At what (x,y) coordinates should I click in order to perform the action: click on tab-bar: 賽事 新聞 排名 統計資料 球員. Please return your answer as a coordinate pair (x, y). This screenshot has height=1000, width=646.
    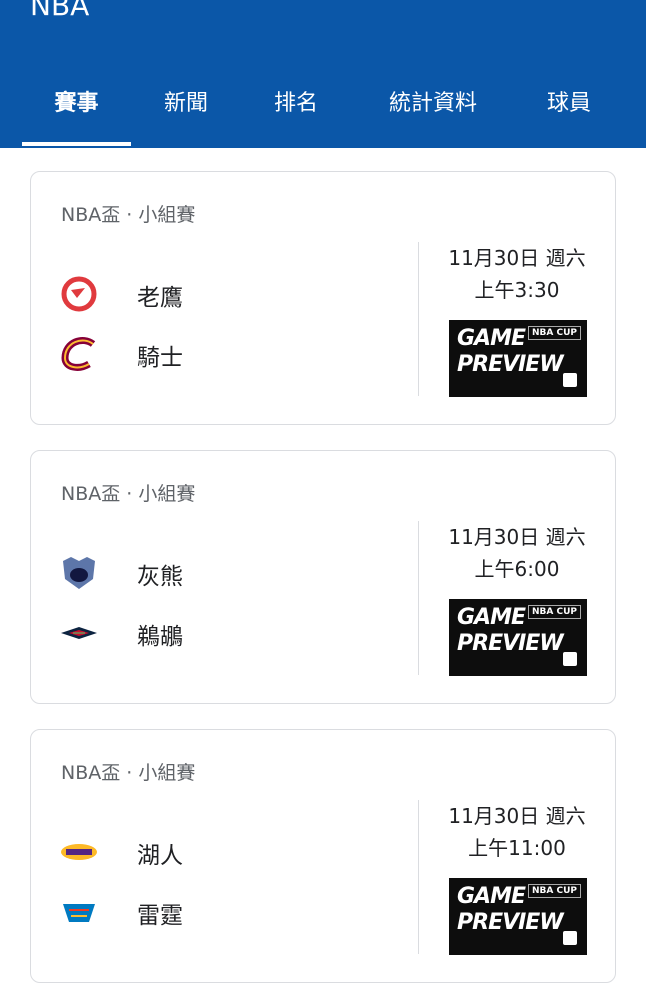
    Looking at the image, I should click on (323, 113).